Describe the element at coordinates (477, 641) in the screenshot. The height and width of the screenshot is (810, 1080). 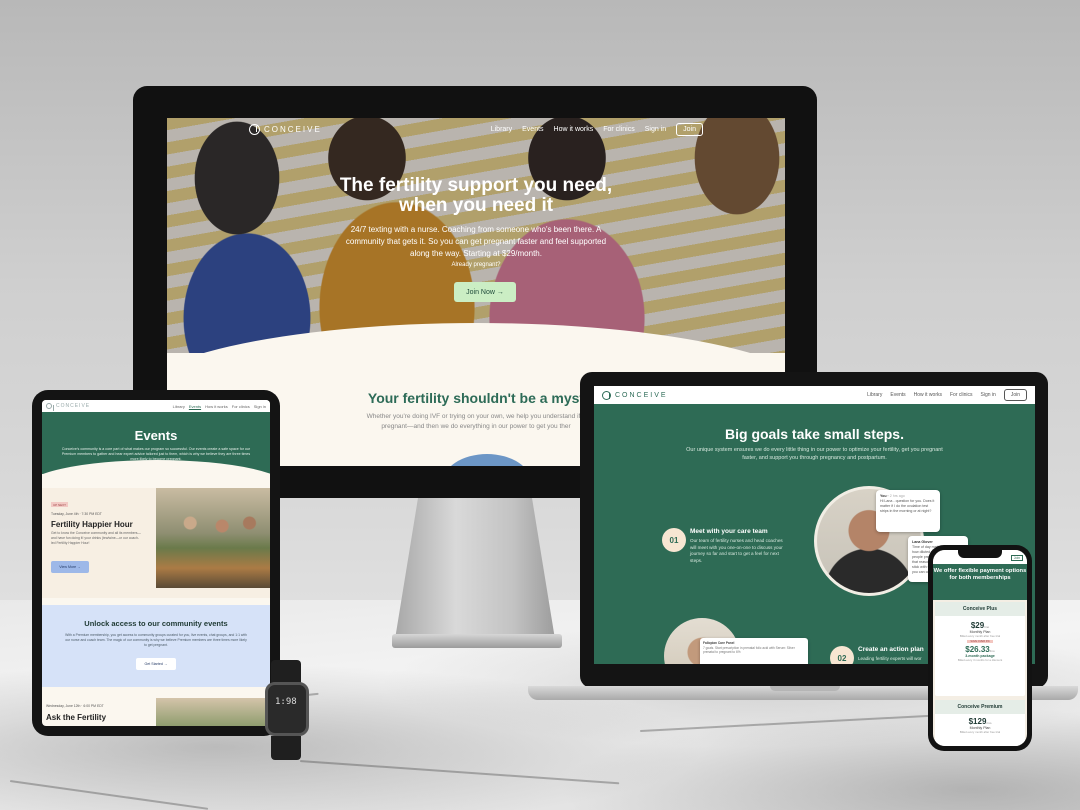
I see `imac-base` at that location.